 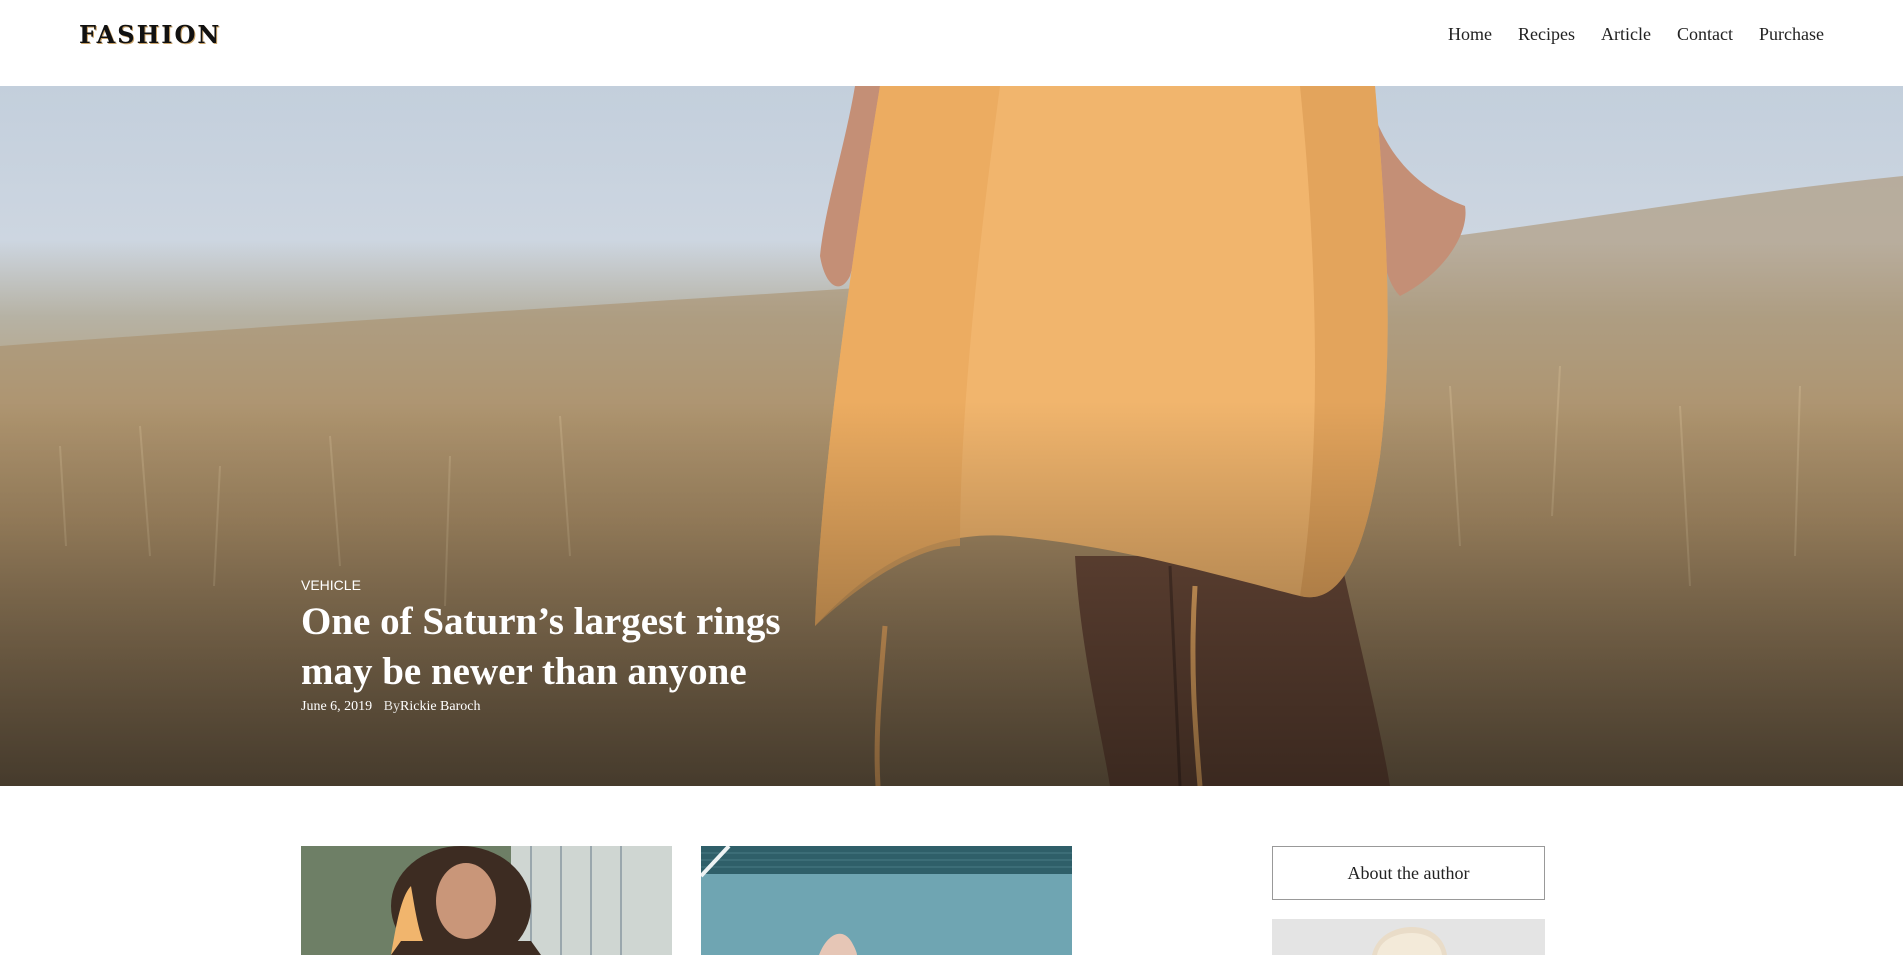 What do you see at coordinates (1791, 34) in the screenshot?
I see `nav-item-purchase: Purchase` at bounding box center [1791, 34].